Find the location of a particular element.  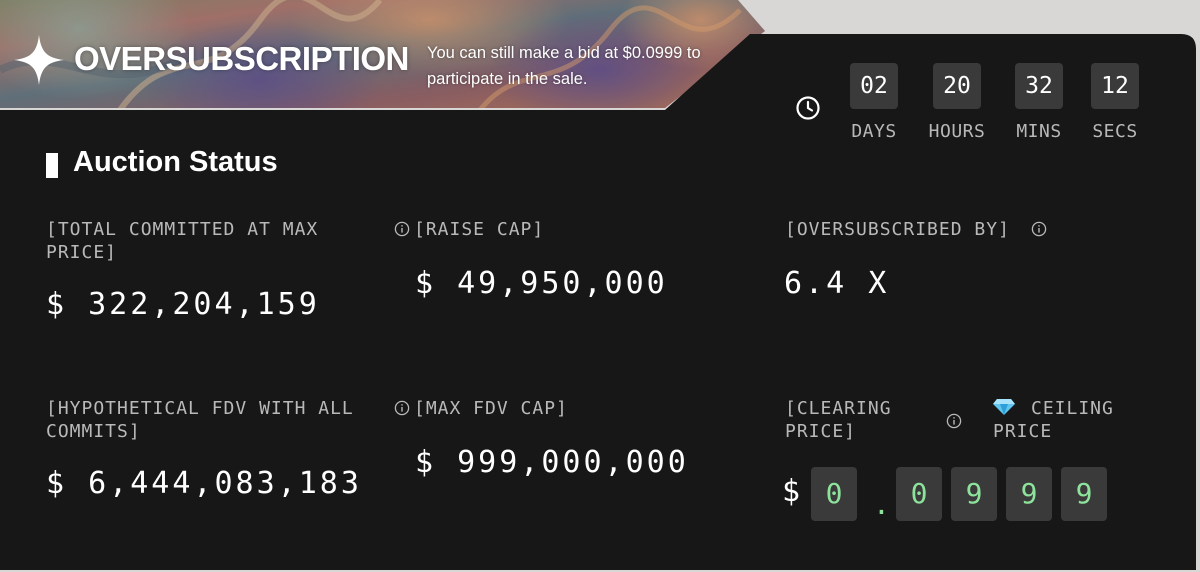

raise-cap-value: $ 49,950,000 is located at coordinates (541, 283).